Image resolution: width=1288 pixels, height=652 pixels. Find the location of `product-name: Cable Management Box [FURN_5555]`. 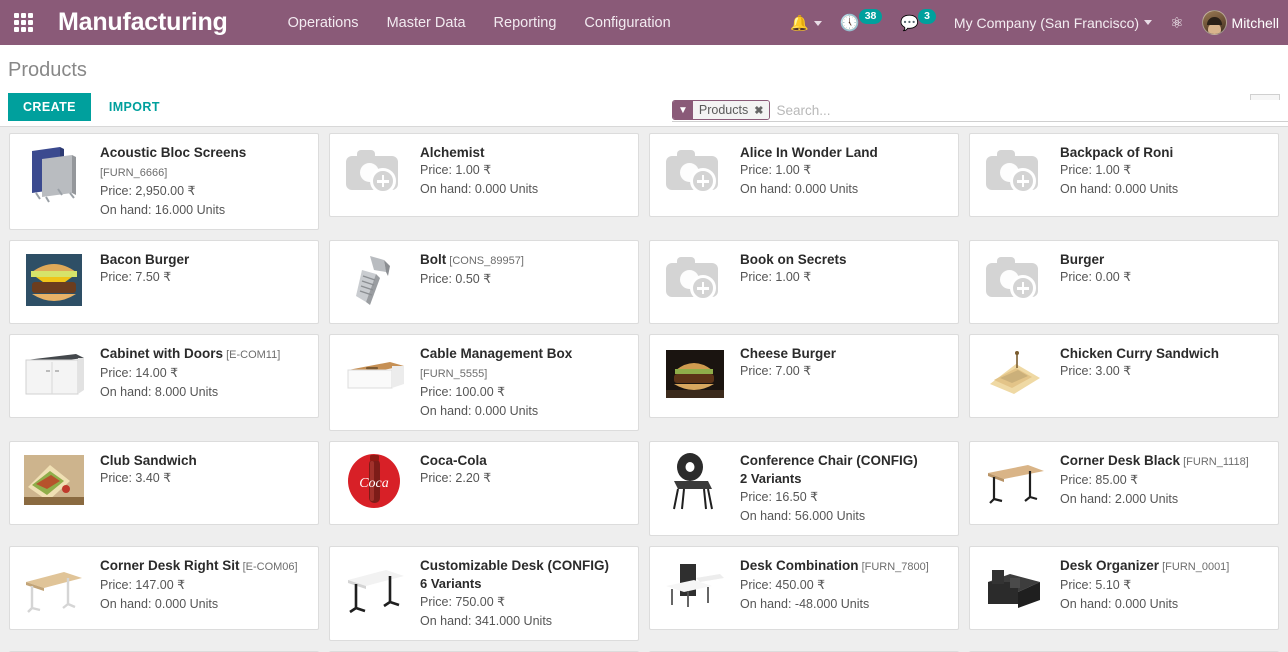

product-name: Cable Management Box [FURN_5555] is located at coordinates (496, 363).